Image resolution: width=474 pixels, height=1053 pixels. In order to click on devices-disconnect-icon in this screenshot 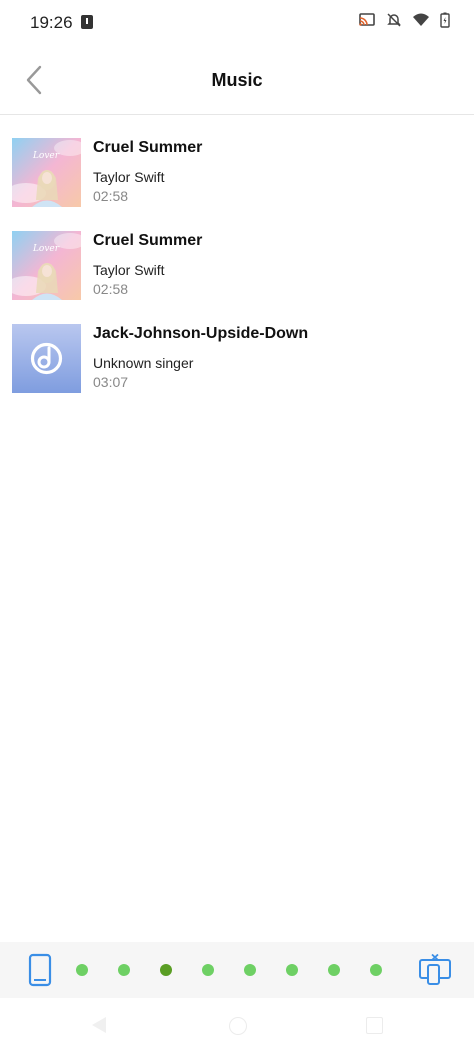, I will do `click(435, 969)`.